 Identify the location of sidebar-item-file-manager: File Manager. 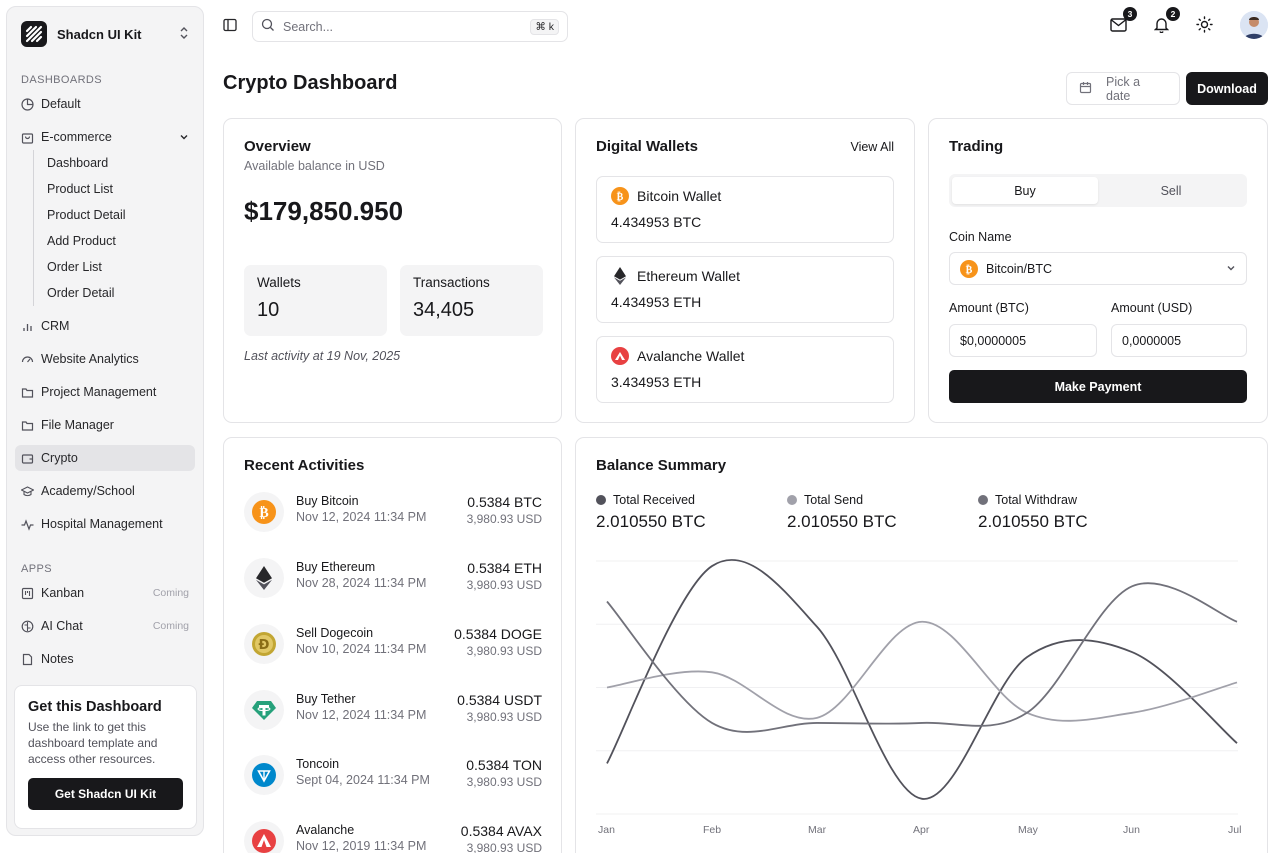
(105, 425).